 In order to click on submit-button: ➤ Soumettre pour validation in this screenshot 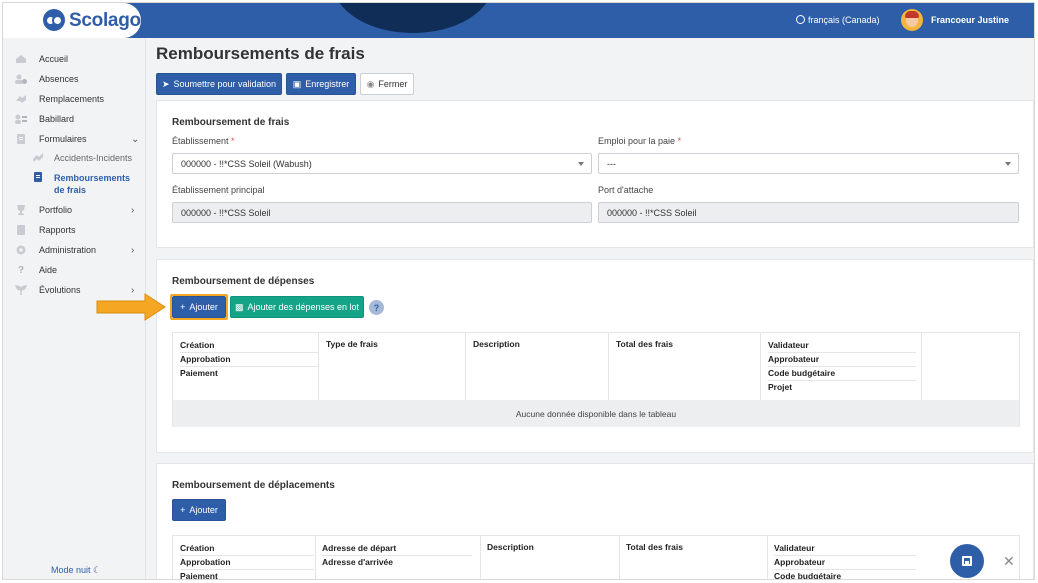, I will do `click(219, 84)`.